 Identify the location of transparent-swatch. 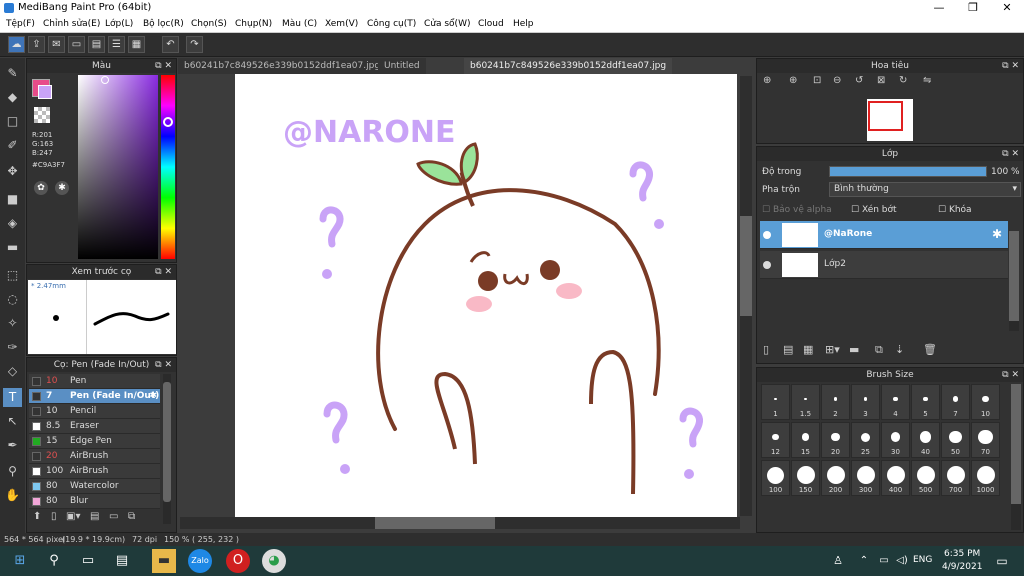
(42, 115).